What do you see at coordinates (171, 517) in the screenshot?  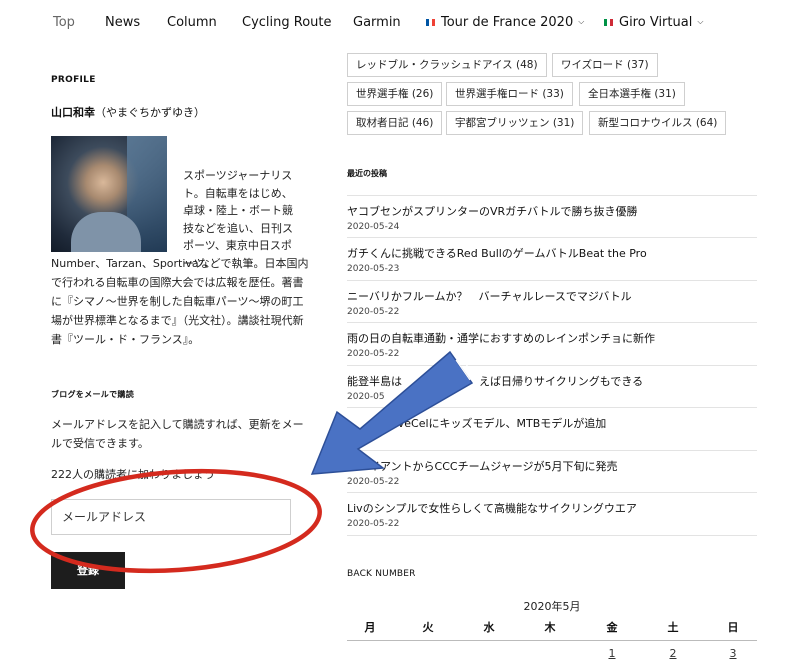 I see `email-input: メールアドレス` at bounding box center [171, 517].